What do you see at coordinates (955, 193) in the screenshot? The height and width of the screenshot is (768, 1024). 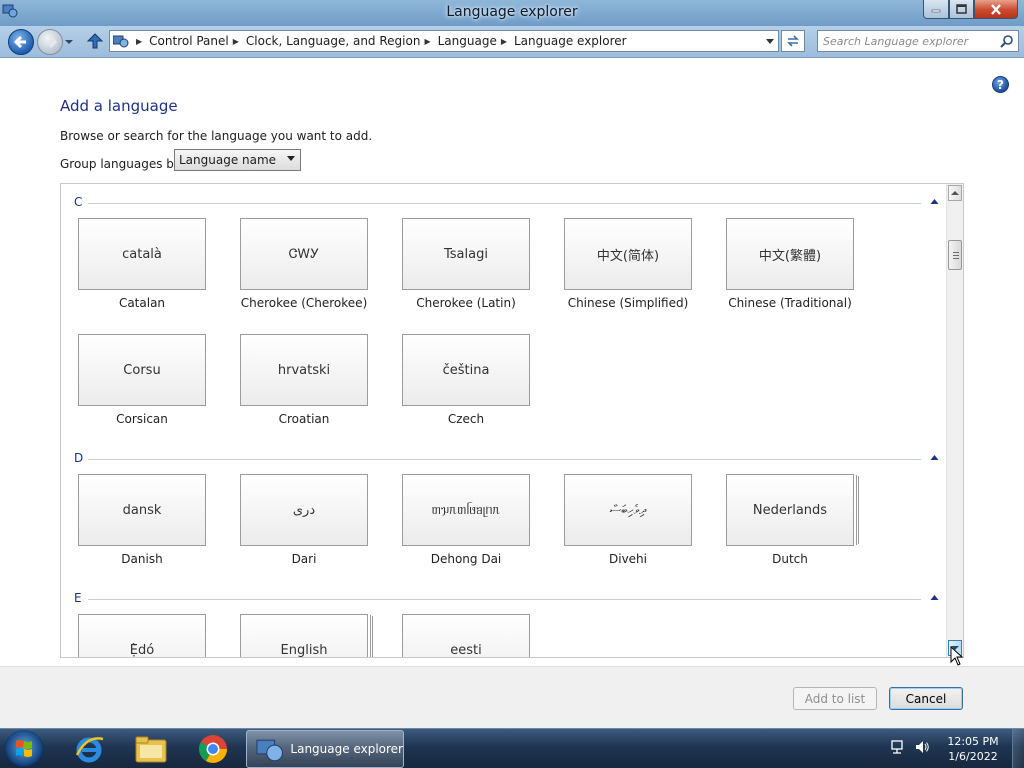 I see `scroll-up-button` at bounding box center [955, 193].